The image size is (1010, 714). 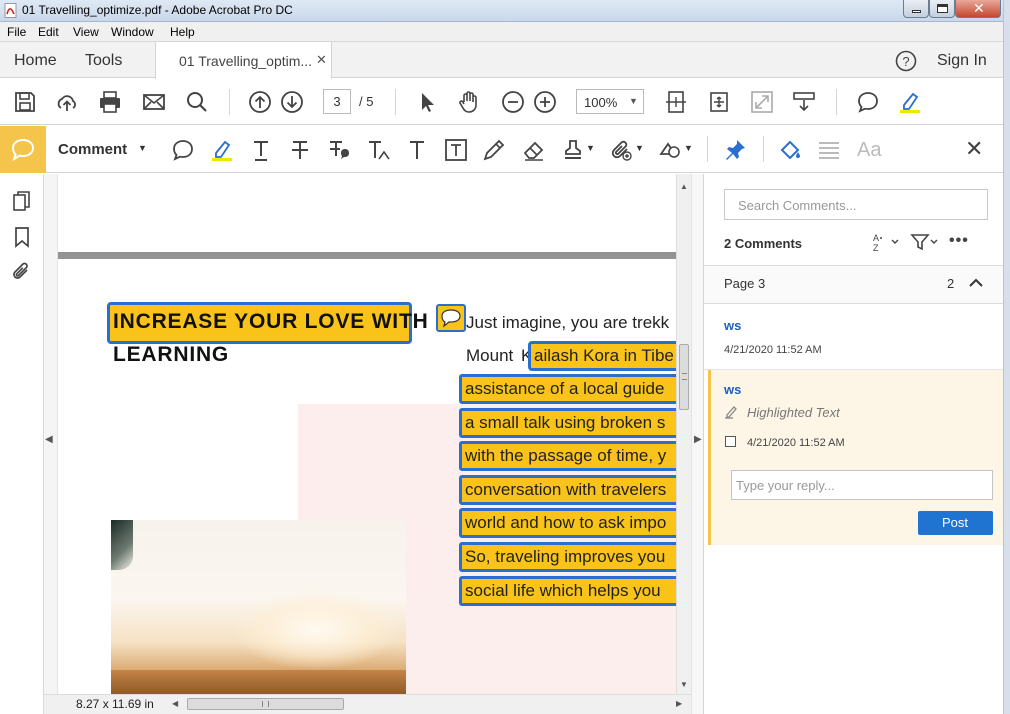 I want to click on full-screen-icon, so click(x=762, y=102).